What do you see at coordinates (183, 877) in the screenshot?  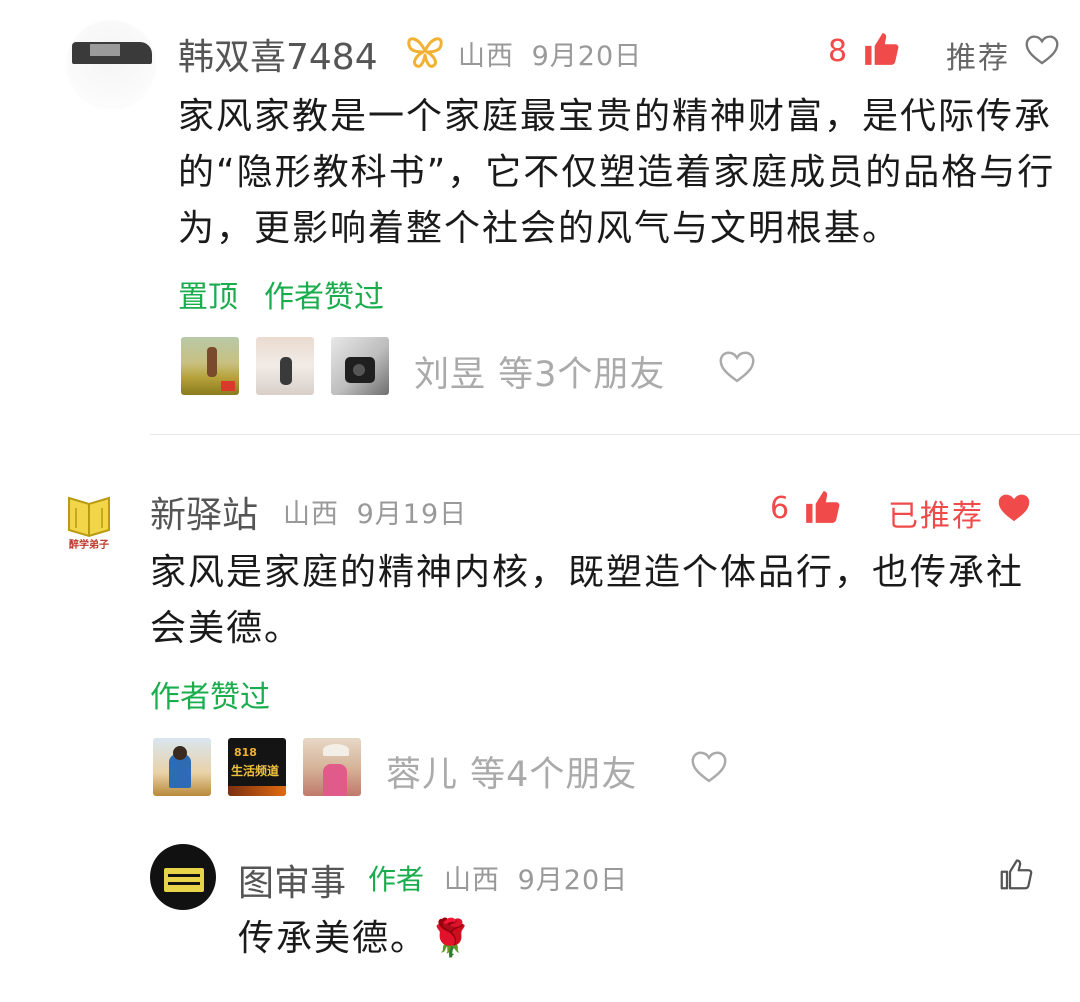 I see `author-avatar` at bounding box center [183, 877].